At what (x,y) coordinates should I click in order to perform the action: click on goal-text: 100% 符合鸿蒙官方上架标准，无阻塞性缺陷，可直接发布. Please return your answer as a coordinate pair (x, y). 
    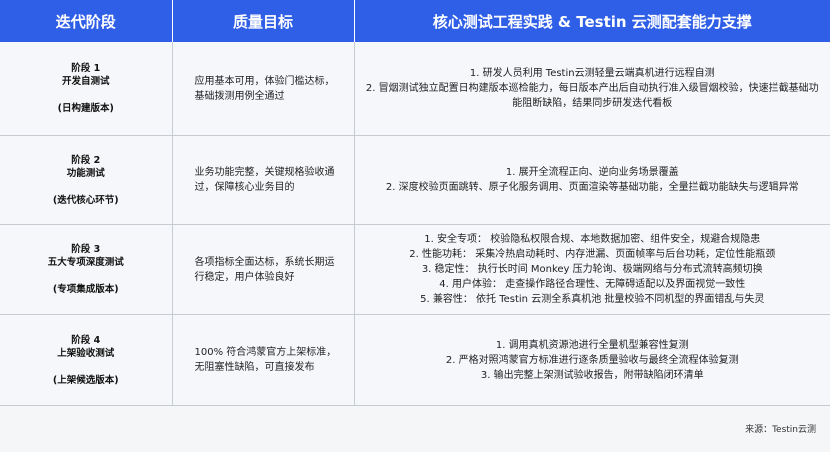
    Looking at the image, I should click on (265, 360).